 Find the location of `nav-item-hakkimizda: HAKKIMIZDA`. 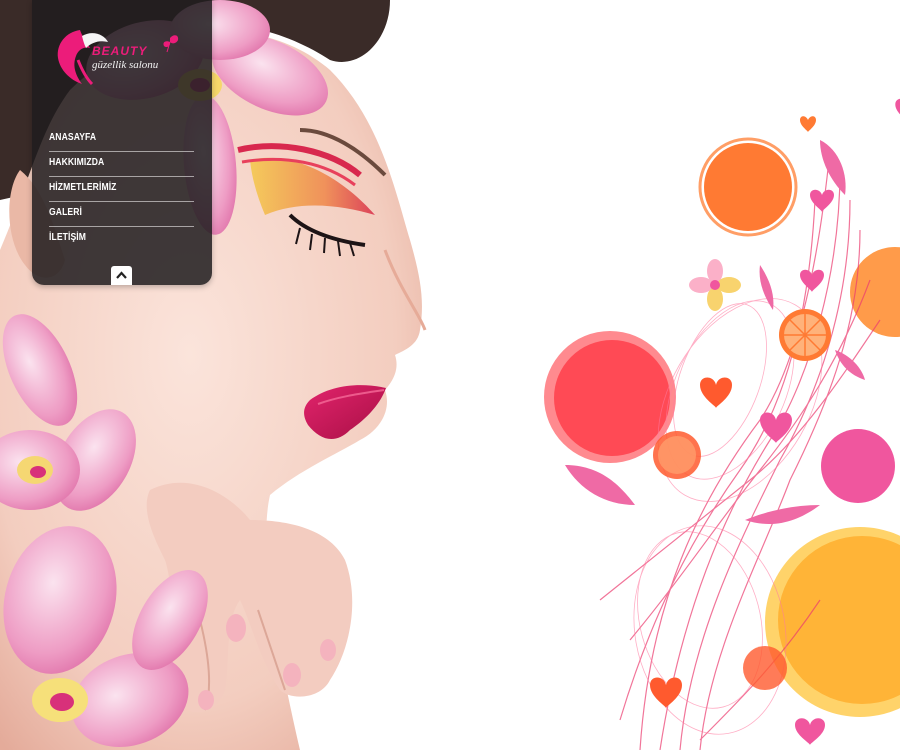

nav-item-hakkimizda: HAKKIMIZDA is located at coordinates (121, 164).